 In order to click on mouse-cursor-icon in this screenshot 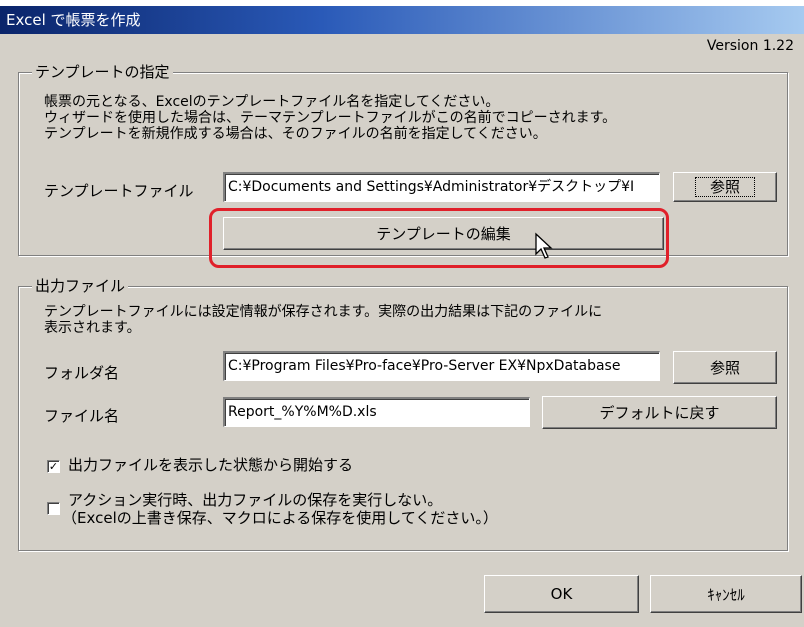, I will do `click(544, 245)`.